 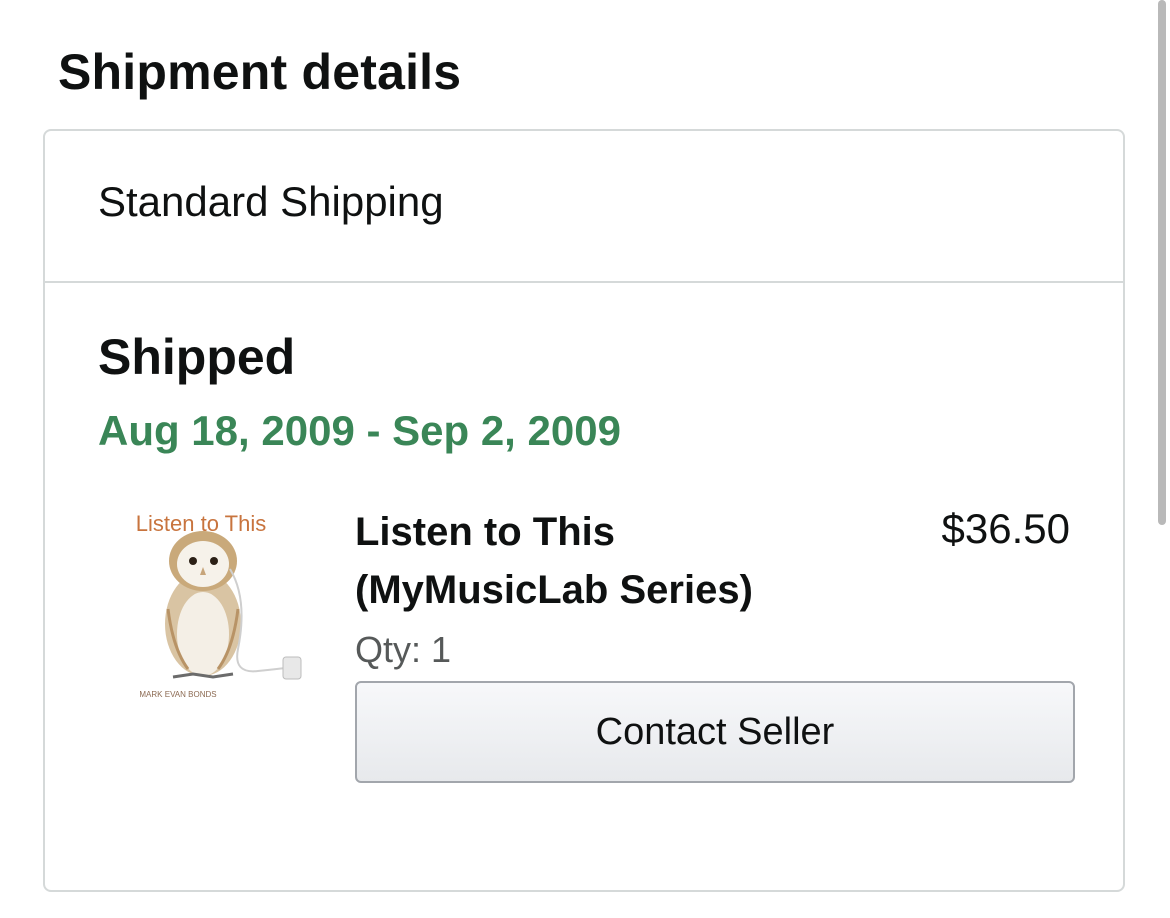 I want to click on product-image: Listen to This MARK EVAN BONDS, so click(x=213, y=606).